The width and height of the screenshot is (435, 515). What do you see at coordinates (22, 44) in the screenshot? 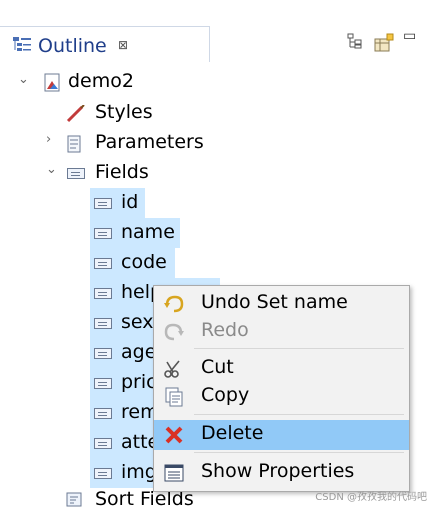
I see `outline-view-icon` at bounding box center [22, 44].